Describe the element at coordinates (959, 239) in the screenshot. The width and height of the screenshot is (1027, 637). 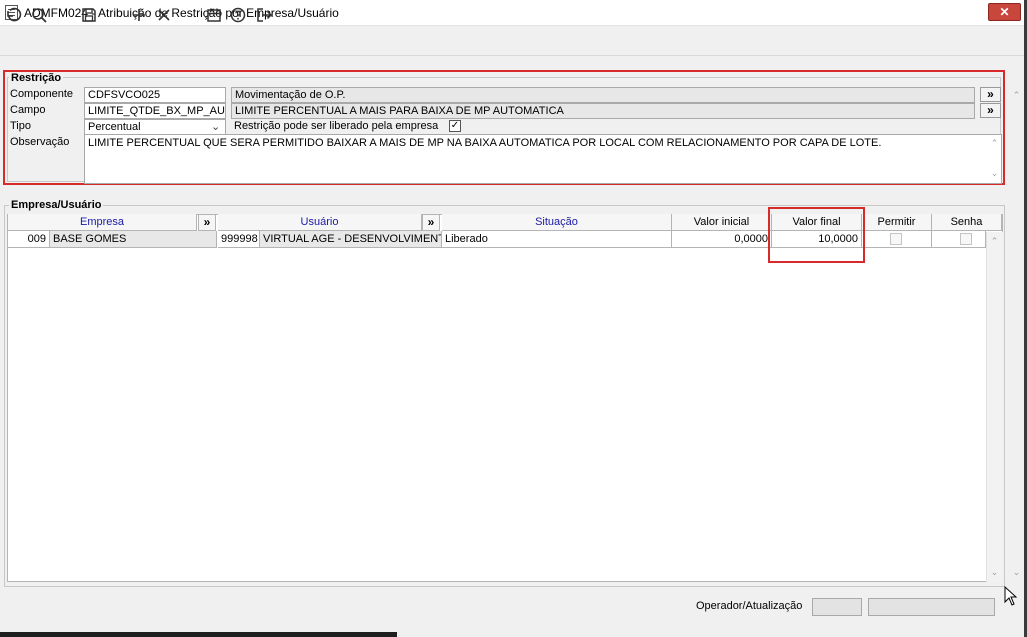
I see `cell-senha` at that location.